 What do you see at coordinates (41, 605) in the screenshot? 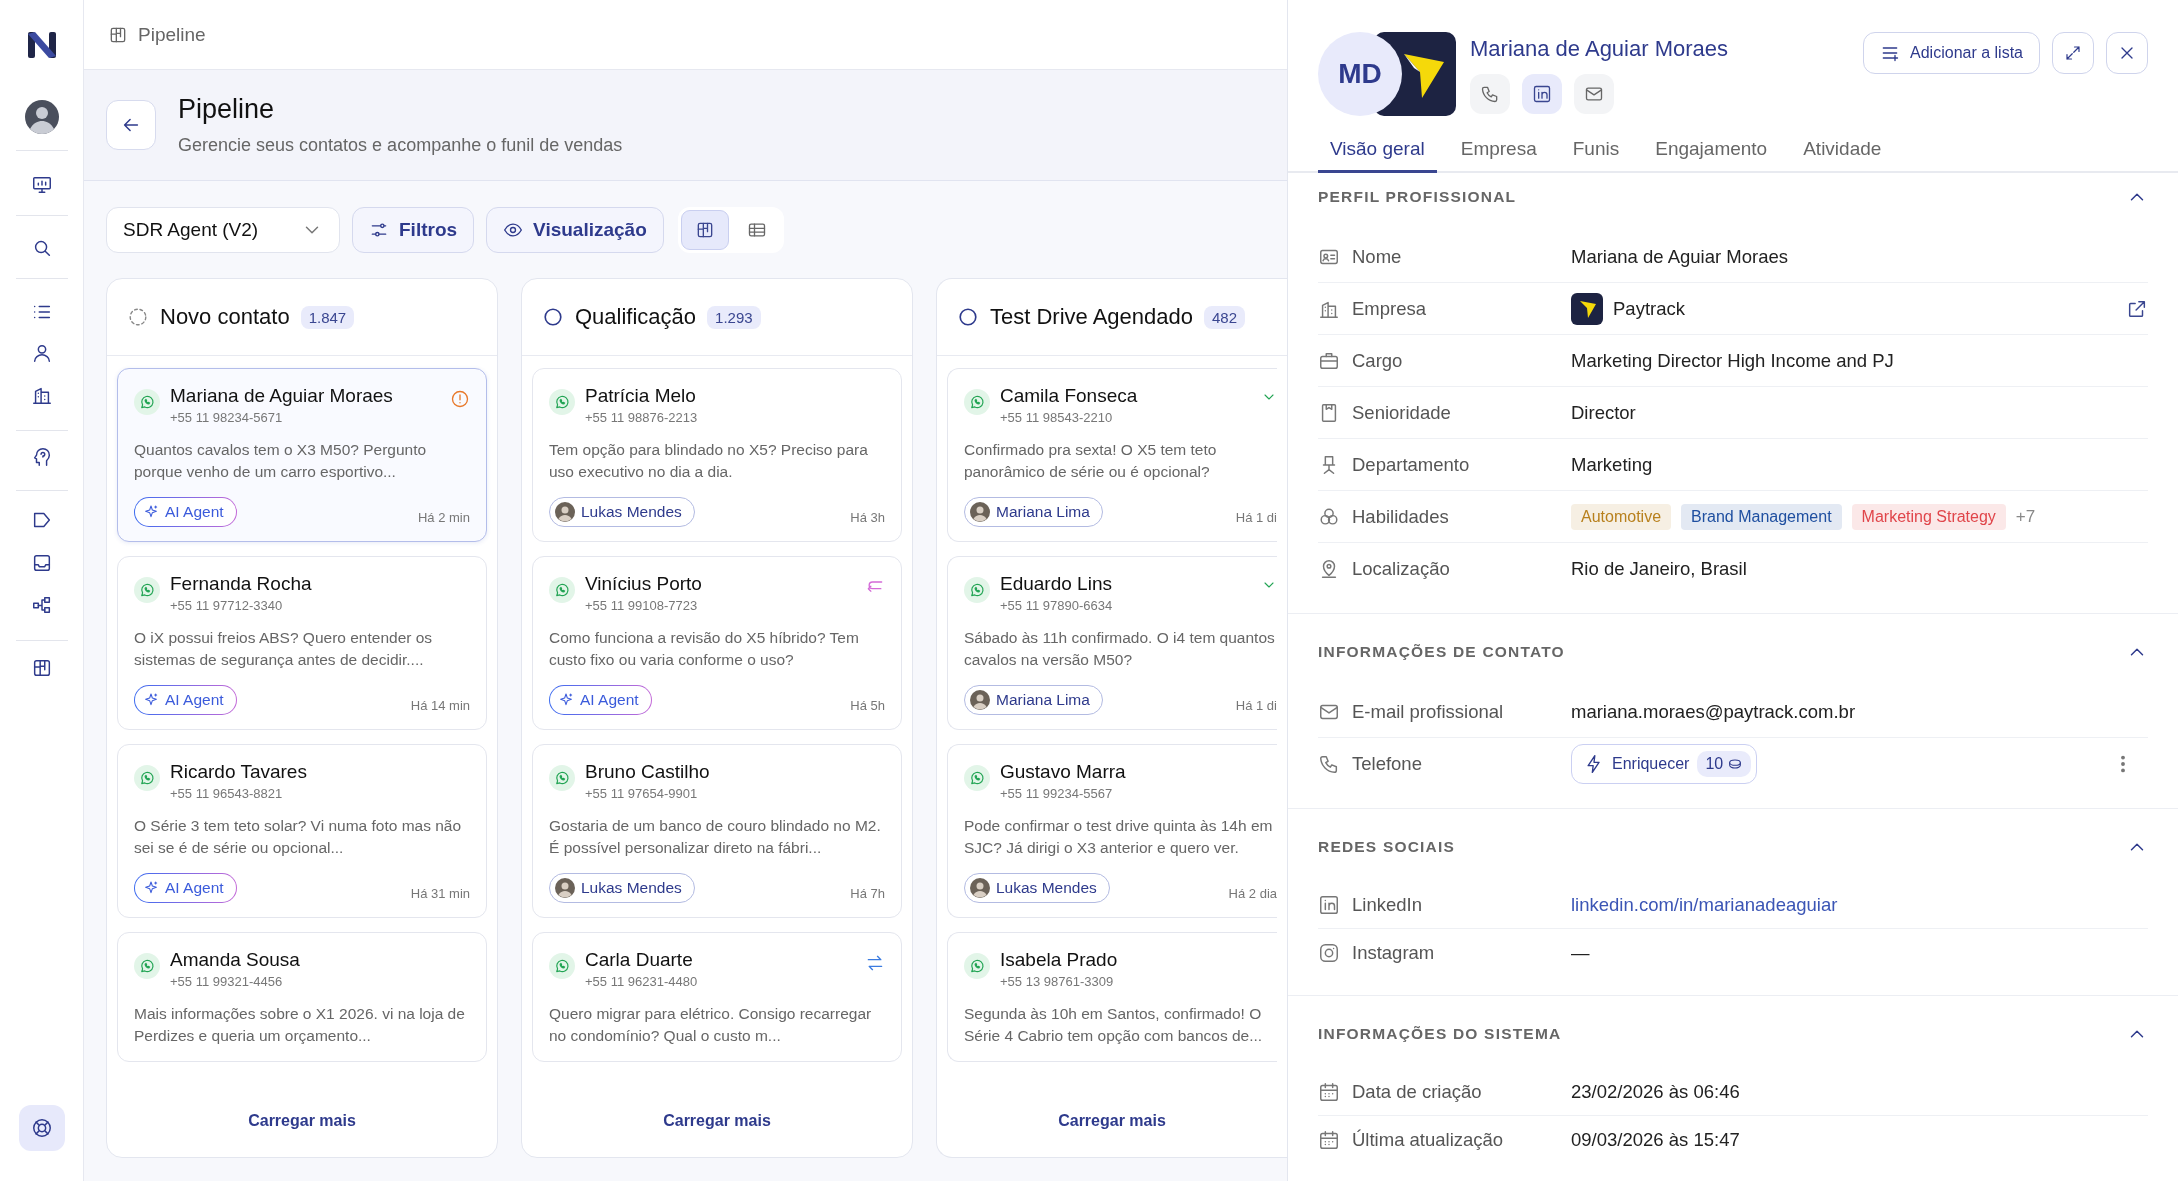
I see `flow-icon` at bounding box center [41, 605].